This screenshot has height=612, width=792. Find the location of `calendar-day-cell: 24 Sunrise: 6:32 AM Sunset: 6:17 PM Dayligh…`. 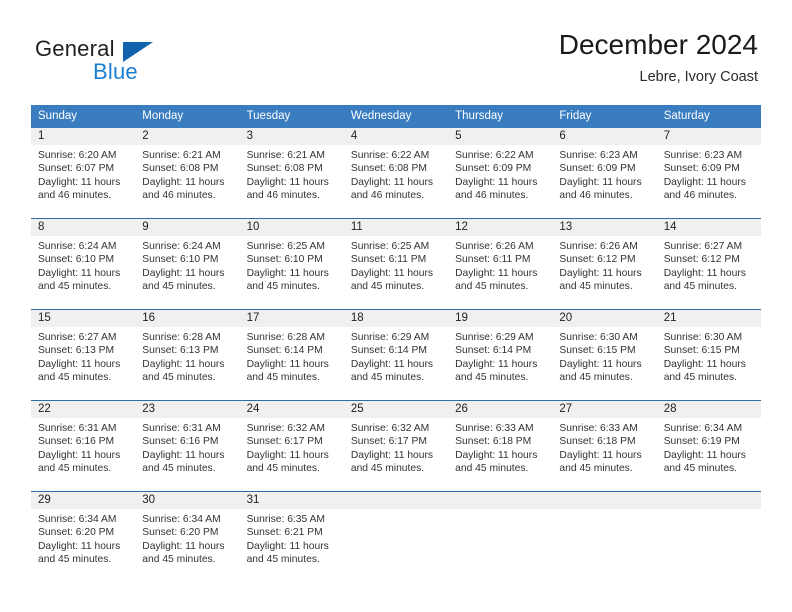

calendar-day-cell: 24 Sunrise: 6:32 AM Sunset: 6:17 PM Dayligh… is located at coordinates (291, 446).